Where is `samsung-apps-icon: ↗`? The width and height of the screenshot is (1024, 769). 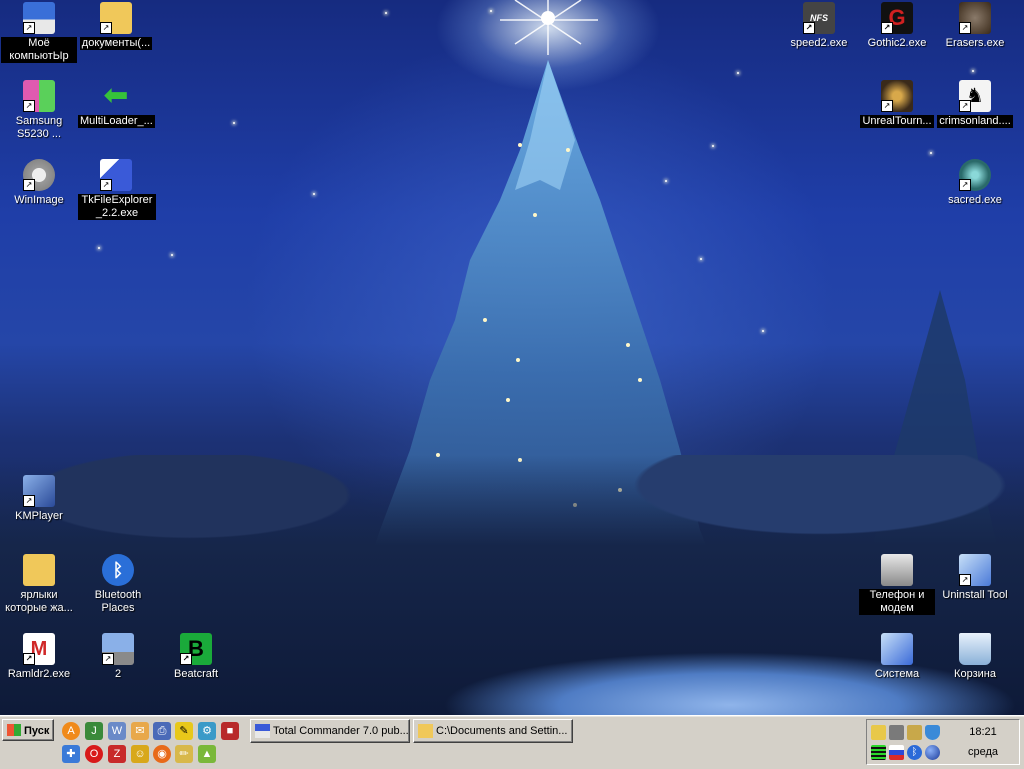 samsung-apps-icon: ↗ is located at coordinates (39, 96).